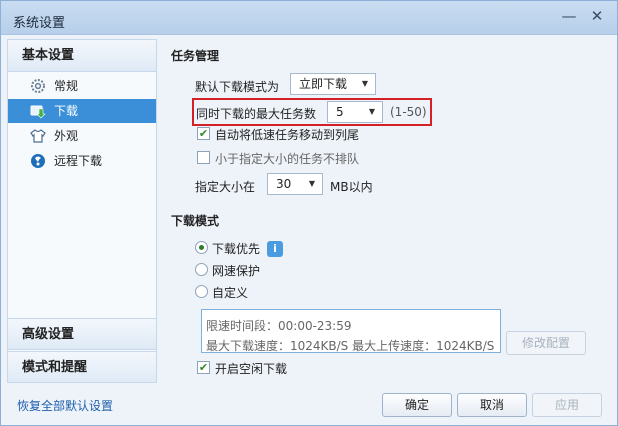  Describe the element at coordinates (82, 367) in the screenshot. I see `sidebar-mode-and-reminder: 模式和提醒` at that location.